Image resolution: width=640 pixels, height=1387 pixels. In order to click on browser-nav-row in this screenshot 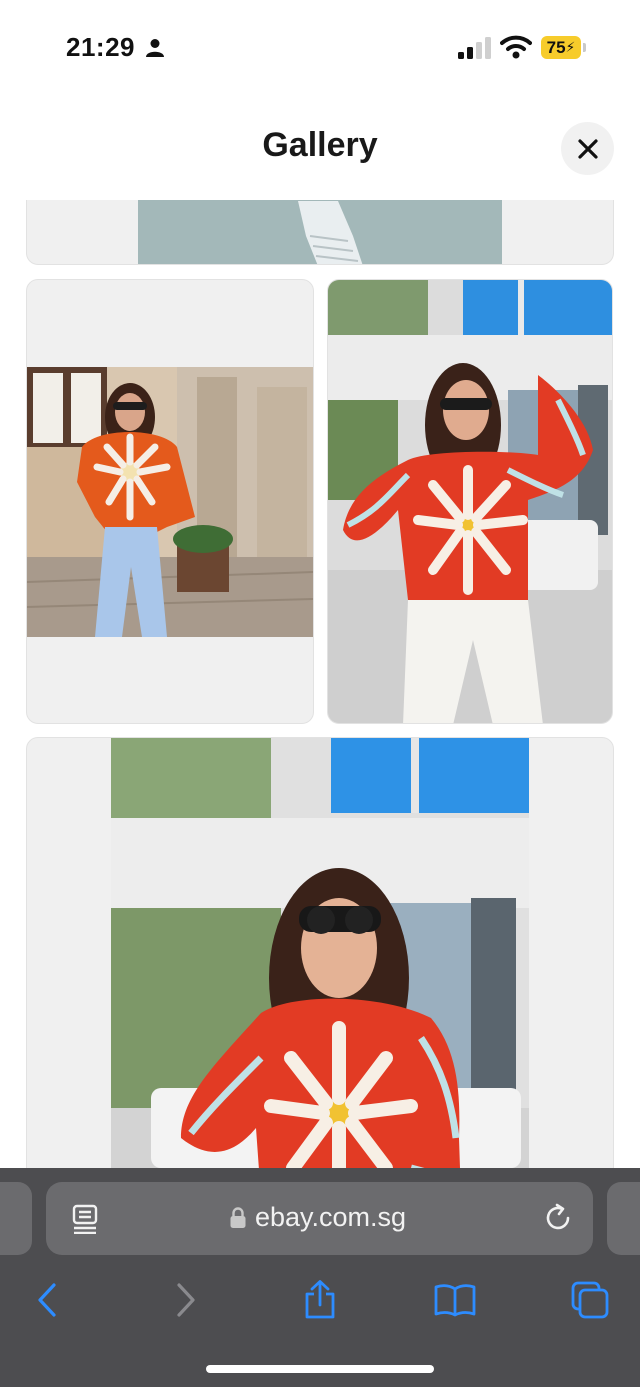, I will do `click(320, 1306)`.